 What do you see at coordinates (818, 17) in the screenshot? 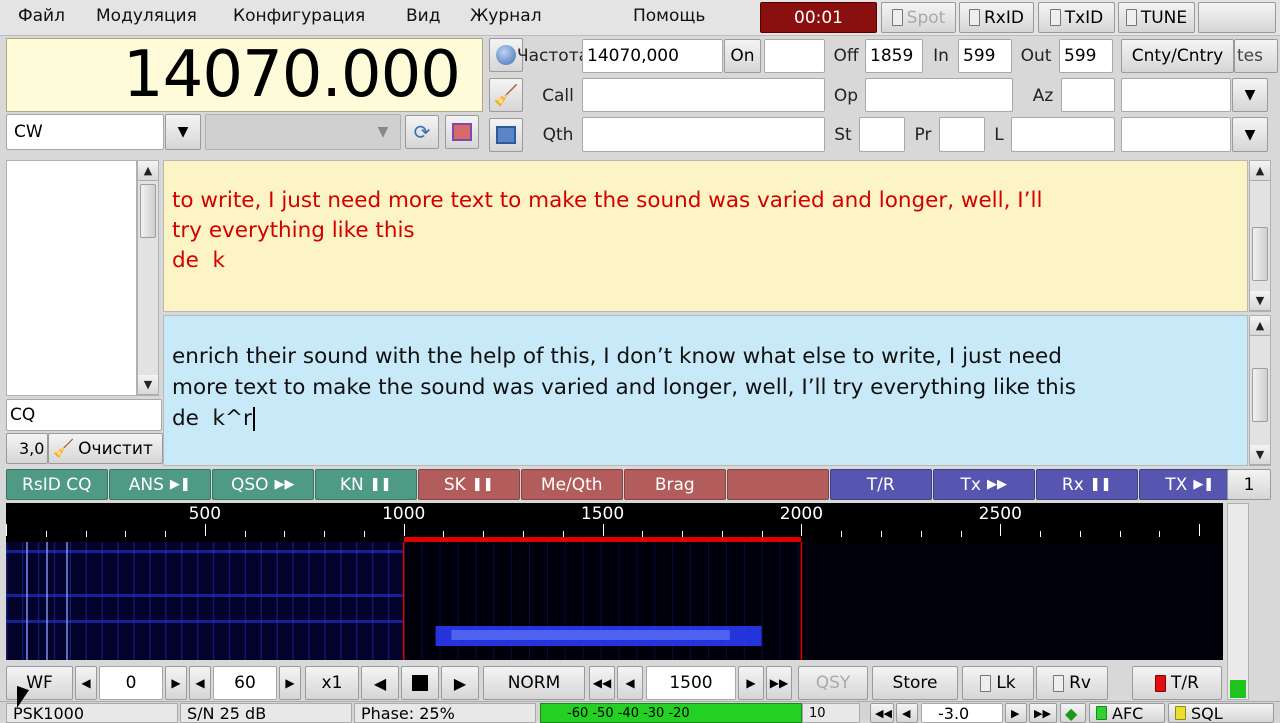
I see `timer-button: 00:01` at bounding box center [818, 17].